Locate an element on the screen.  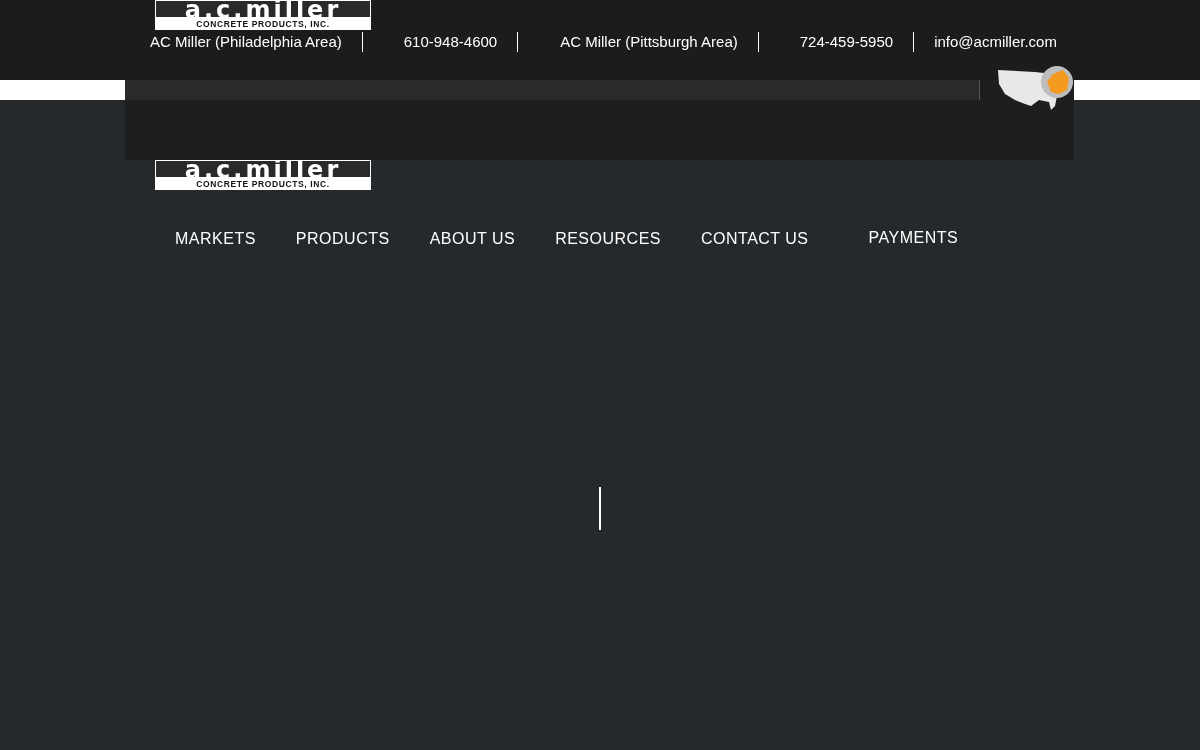
contact-link: 610-948-4600 is located at coordinates (450, 42).